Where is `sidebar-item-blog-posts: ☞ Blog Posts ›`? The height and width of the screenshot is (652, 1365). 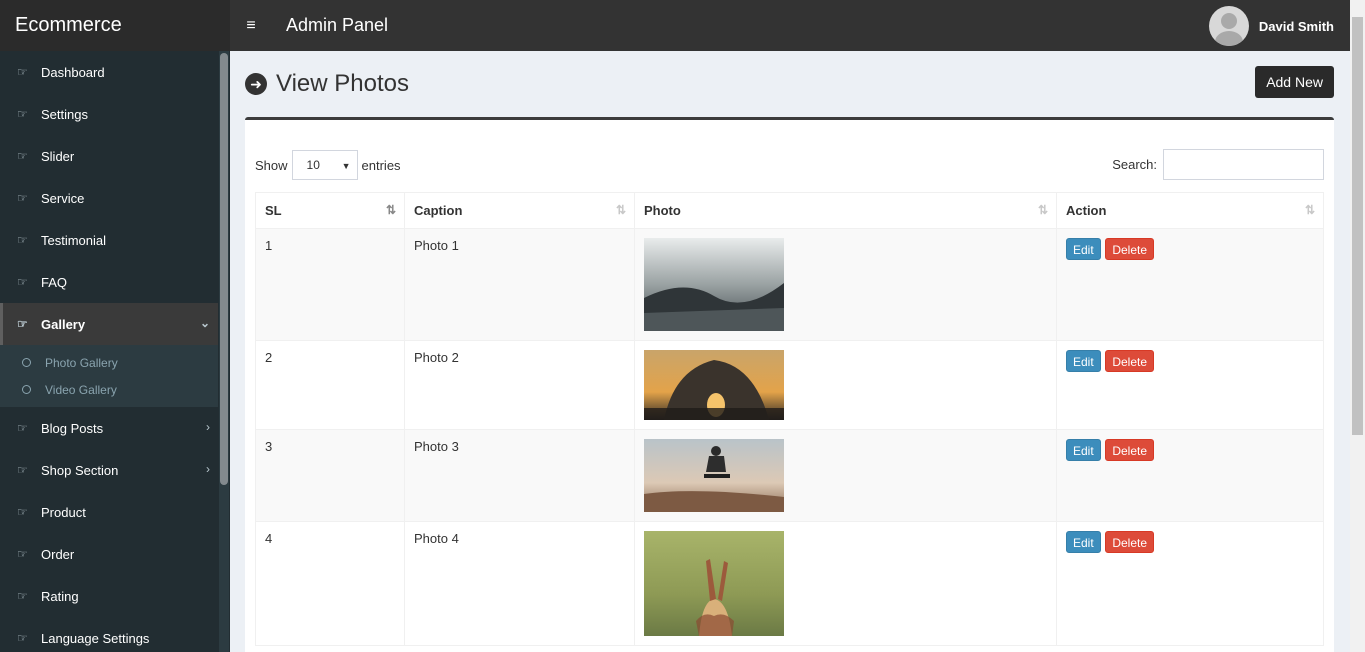
sidebar-item-blog-posts: ☞ Blog Posts › is located at coordinates (109, 428).